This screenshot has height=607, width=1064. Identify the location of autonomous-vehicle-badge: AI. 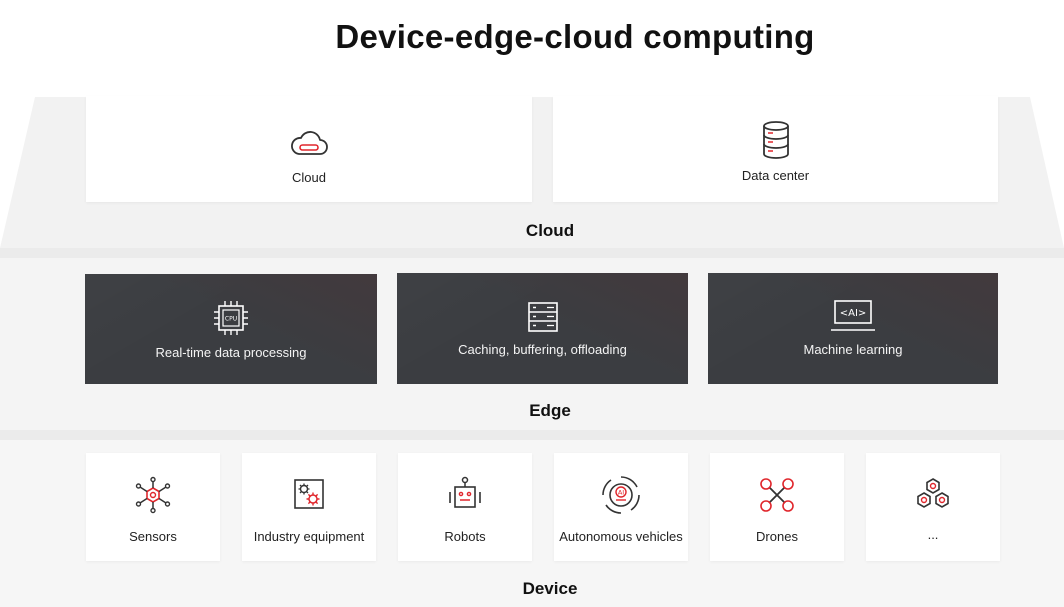
(621, 493).